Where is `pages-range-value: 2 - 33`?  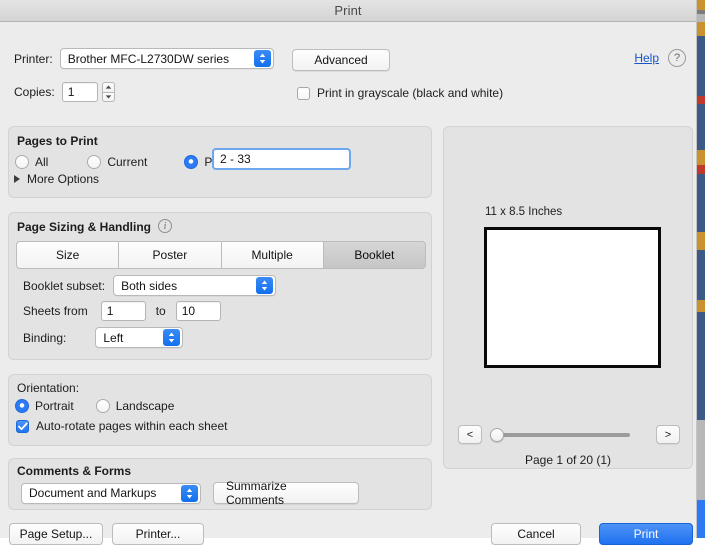 pages-range-value: 2 - 33 is located at coordinates (235, 159).